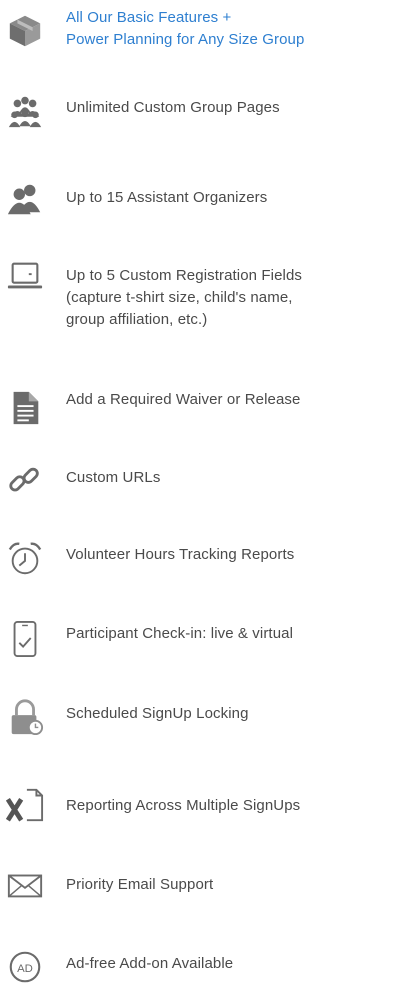 This screenshot has height=986, width=398. Describe the element at coordinates (140, 884) in the screenshot. I see `feature-label: Priority Email Support` at that location.